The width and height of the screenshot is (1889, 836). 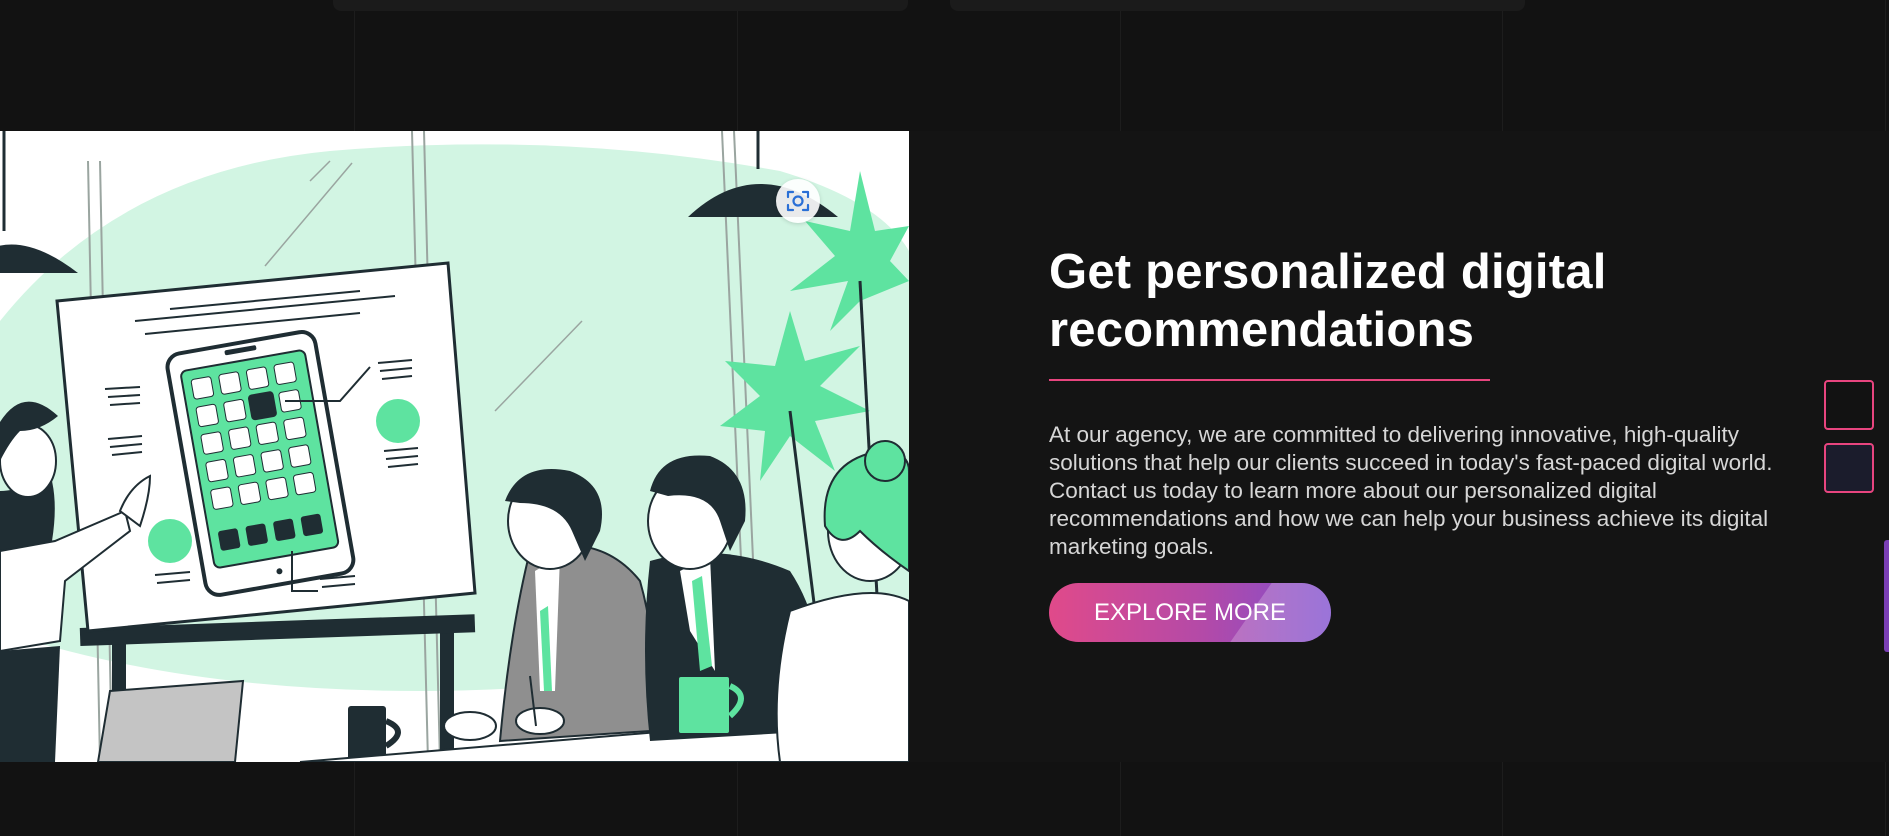 What do you see at coordinates (1328, 272) in the screenshot?
I see `hero-title-line1: Get personalized digital` at bounding box center [1328, 272].